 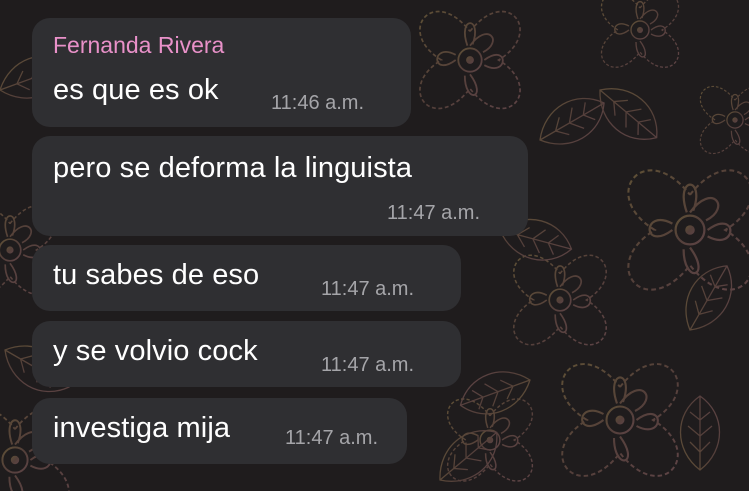 I want to click on sender-name: Fernanda Rivera, so click(x=139, y=45).